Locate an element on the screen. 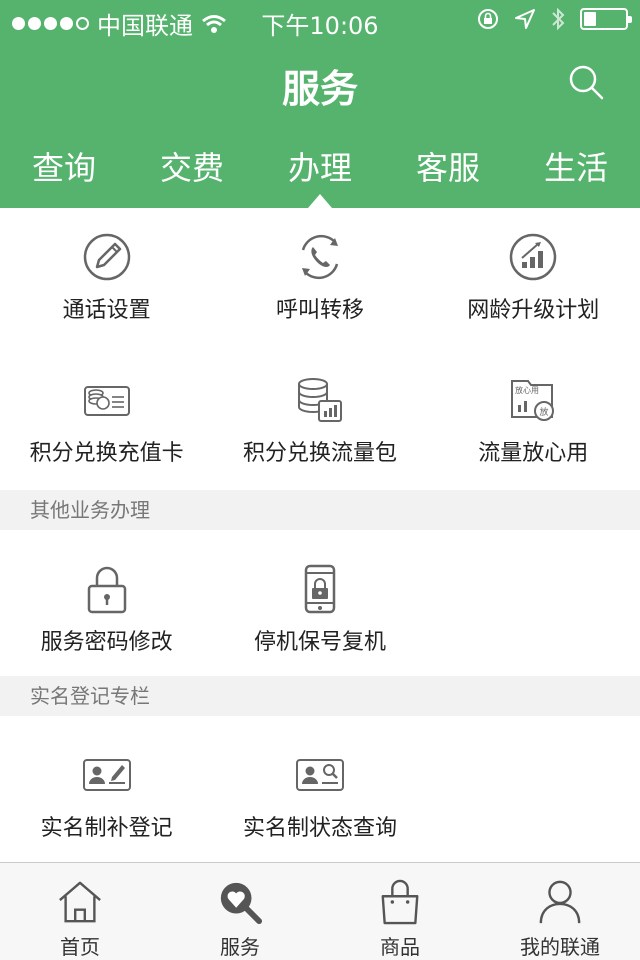 The width and height of the screenshot is (640, 960). service-item-password-change: 服务密码修改 is located at coordinates (106, 603).